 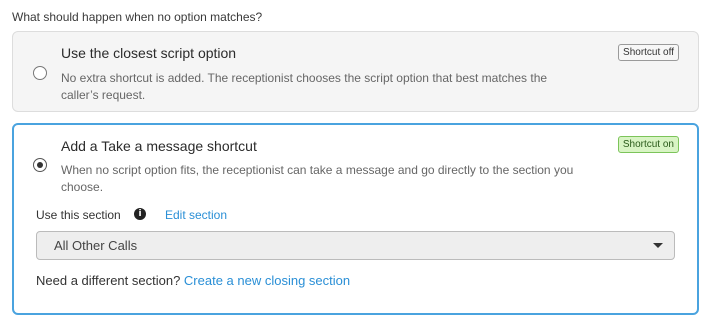 I want to click on create-section-link: Create a new closing section, so click(x=267, y=280).